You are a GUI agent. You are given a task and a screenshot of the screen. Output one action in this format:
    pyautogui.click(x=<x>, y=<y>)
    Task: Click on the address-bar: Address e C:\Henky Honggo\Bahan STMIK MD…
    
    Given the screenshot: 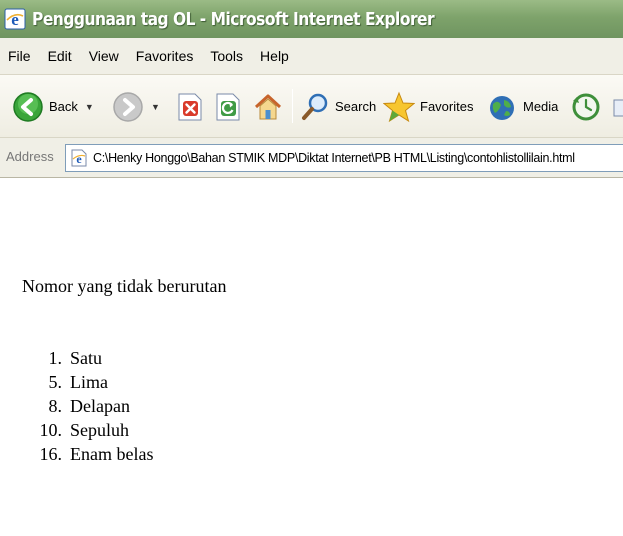 What is the action you would take?
    pyautogui.click(x=311, y=158)
    